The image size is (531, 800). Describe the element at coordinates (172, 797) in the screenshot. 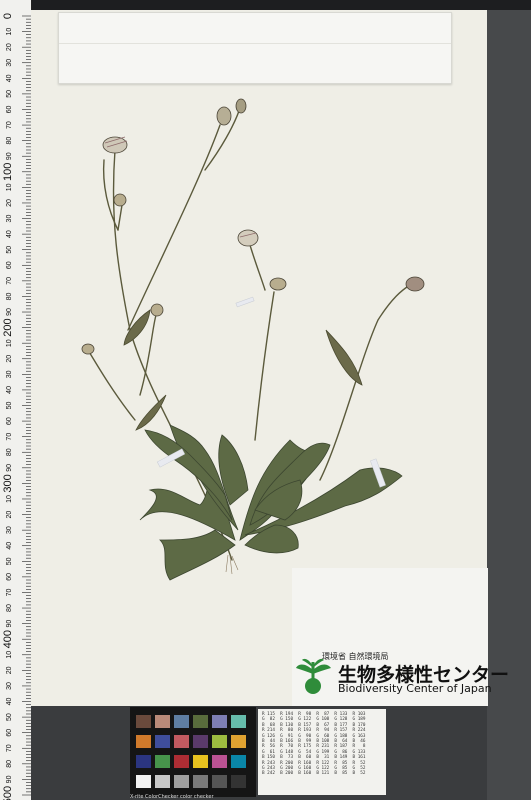

I see `color-checker-caption: X-rite ColorChecker color checker` at that location.